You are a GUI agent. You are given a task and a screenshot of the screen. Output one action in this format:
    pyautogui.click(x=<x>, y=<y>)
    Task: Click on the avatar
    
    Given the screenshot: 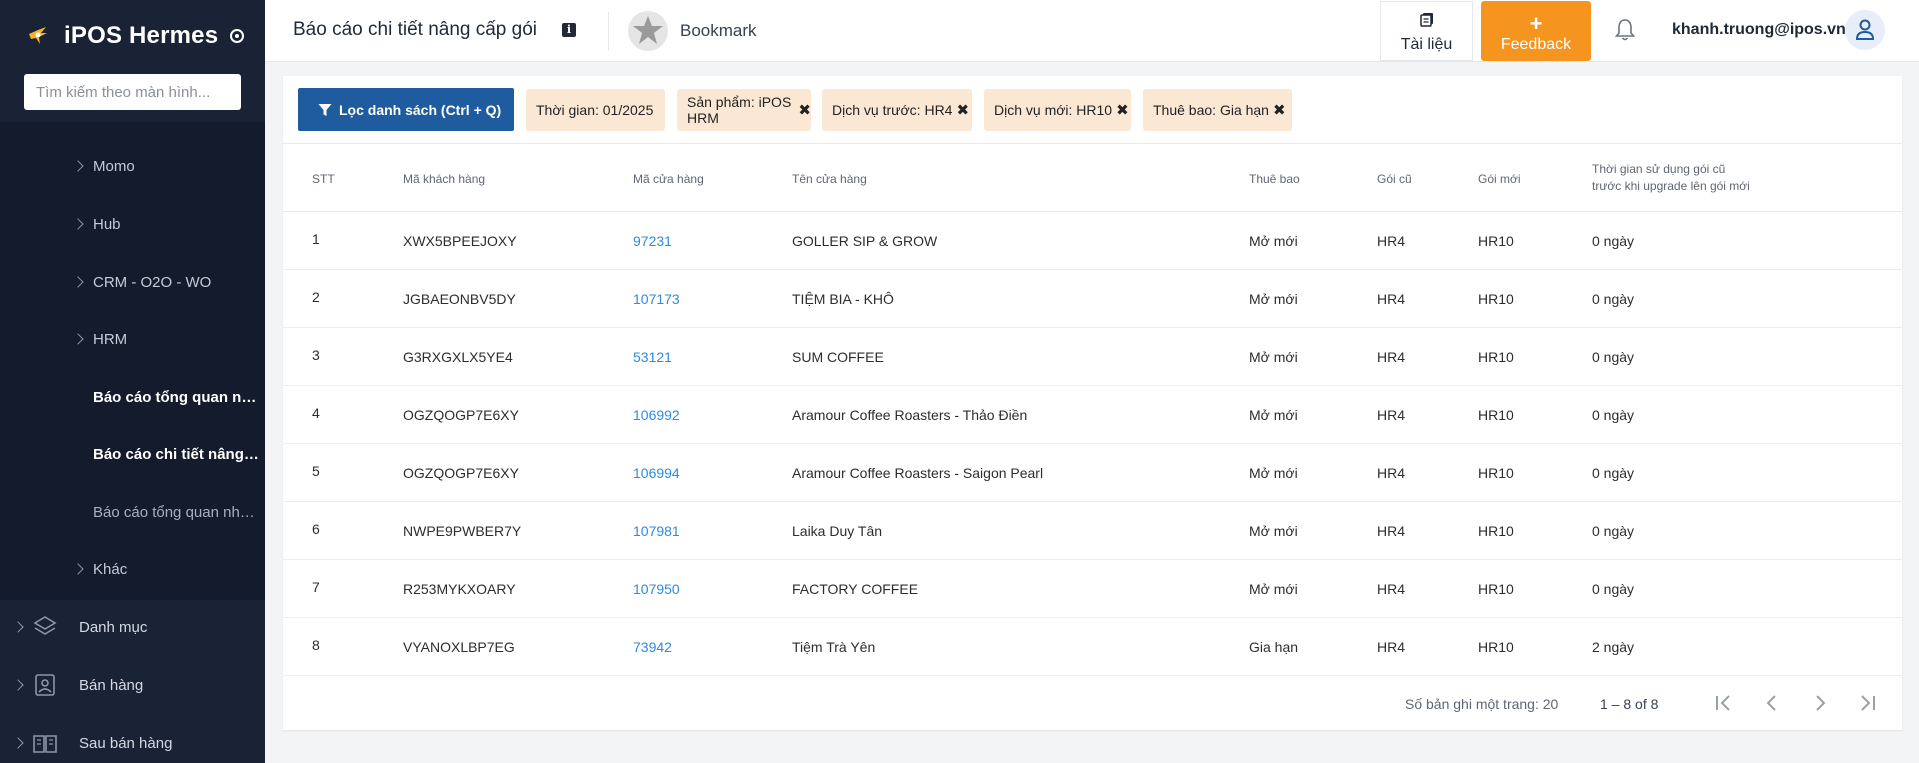 What is the action you would take?
    pyautogui.click(x=1865, y=30)
    